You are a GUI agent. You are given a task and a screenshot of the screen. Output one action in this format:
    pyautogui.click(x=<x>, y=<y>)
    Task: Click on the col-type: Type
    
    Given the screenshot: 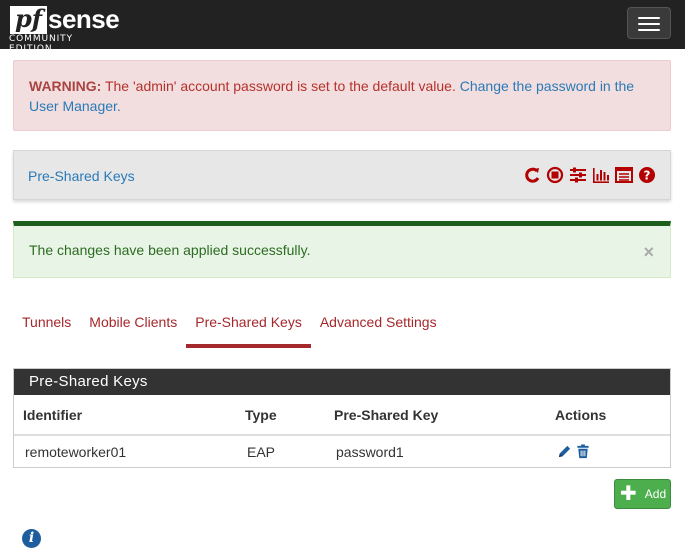 What is the action you would take?
    pyautogui.click(x=280, y=415)
    